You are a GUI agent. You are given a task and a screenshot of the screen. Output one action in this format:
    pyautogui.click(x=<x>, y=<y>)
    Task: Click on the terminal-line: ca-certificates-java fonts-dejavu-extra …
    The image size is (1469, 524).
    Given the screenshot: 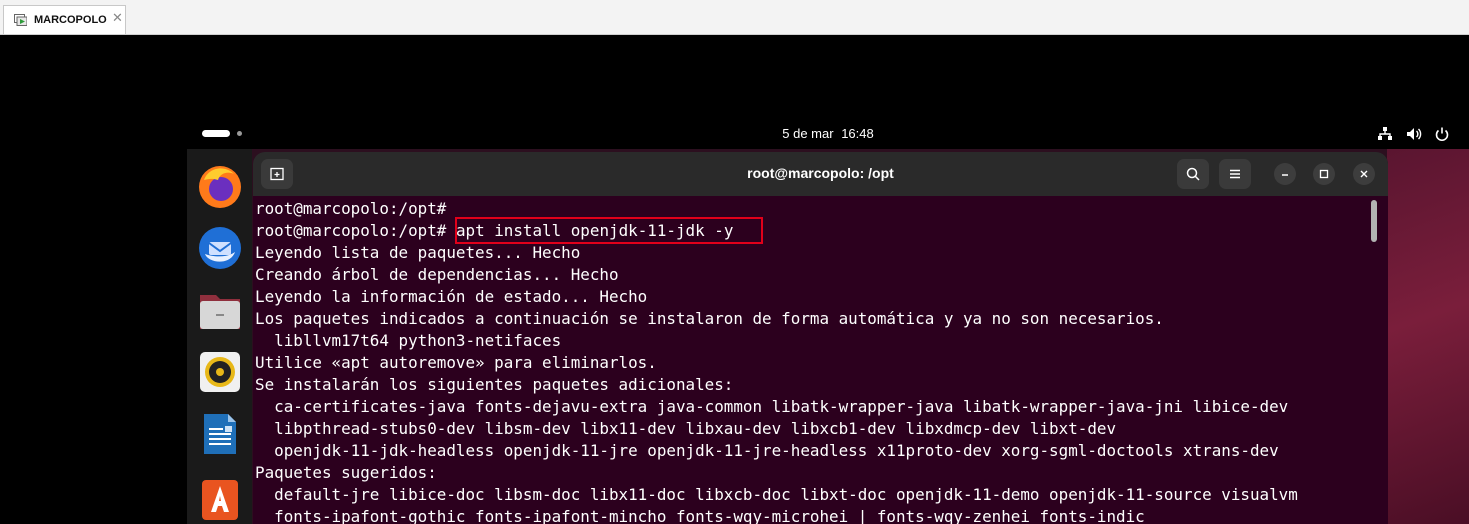 What is the action you would take?
    pyautogui.click(x=772, y=406)
    